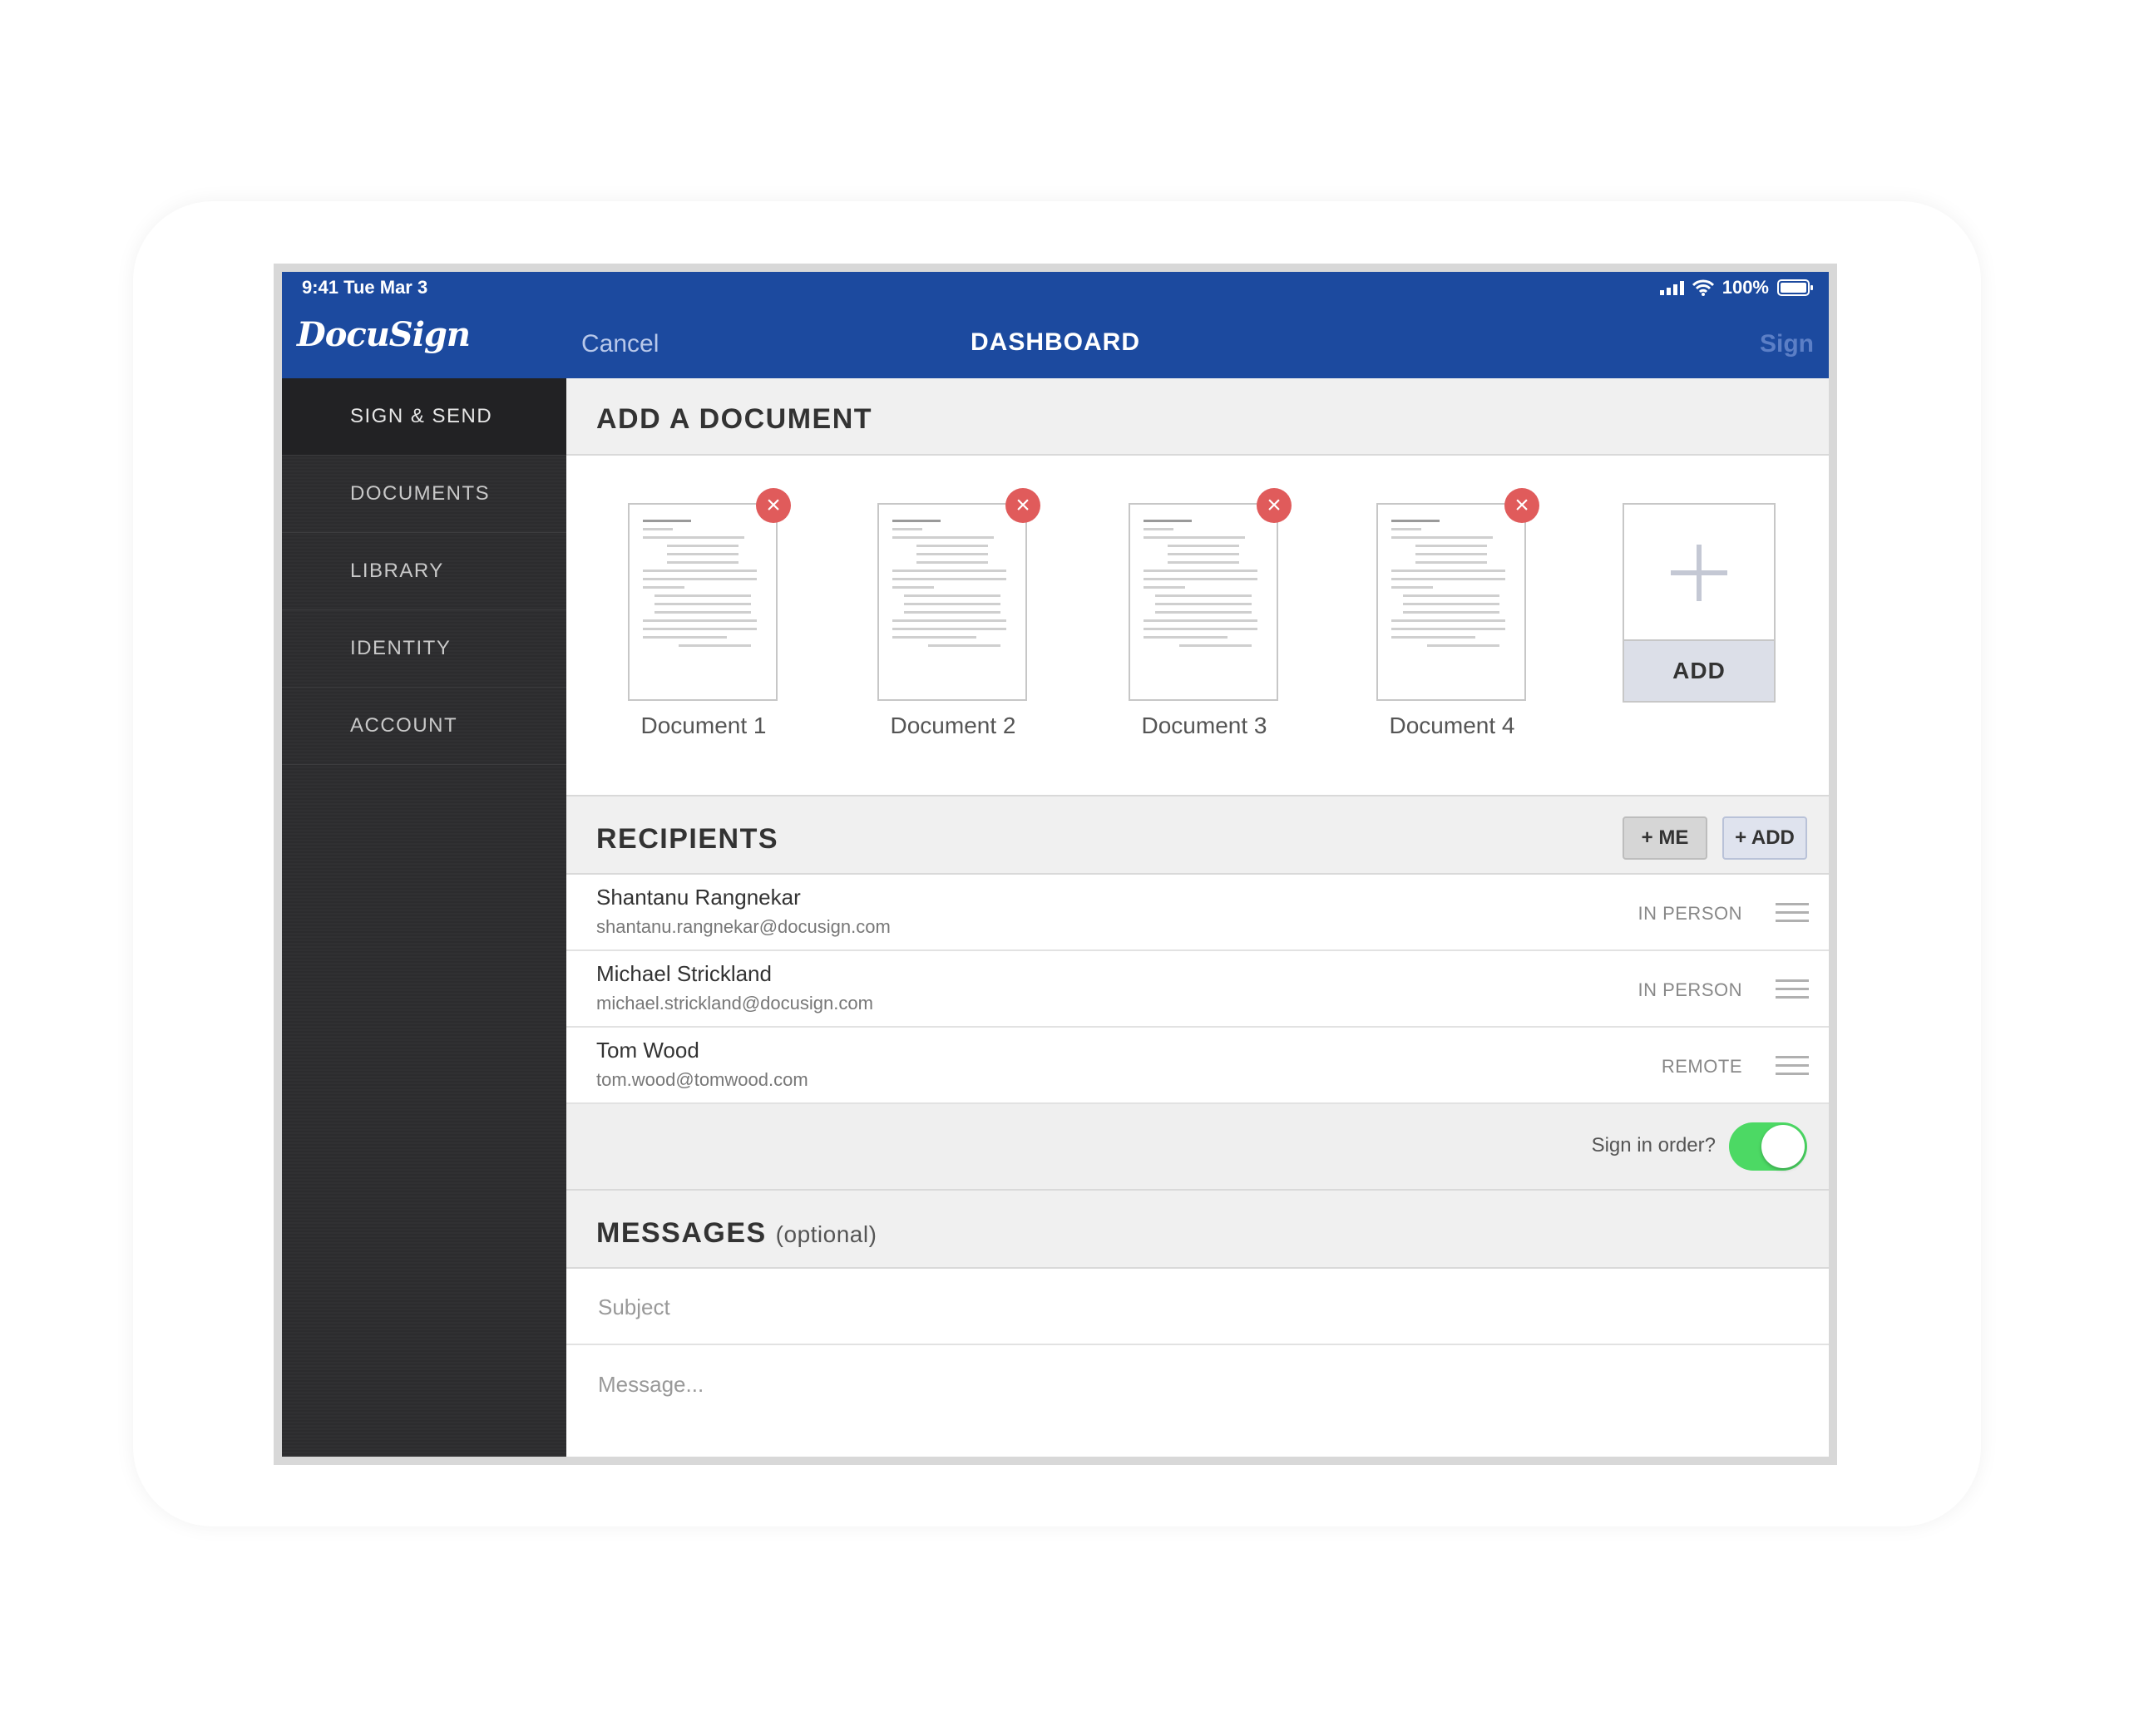 Image resolution: width=2129 pixels, height=1736 pixels. Describe the element at coordinates (1671, 287) in the screenshot. I see `cellular-signal-icon` at that location.